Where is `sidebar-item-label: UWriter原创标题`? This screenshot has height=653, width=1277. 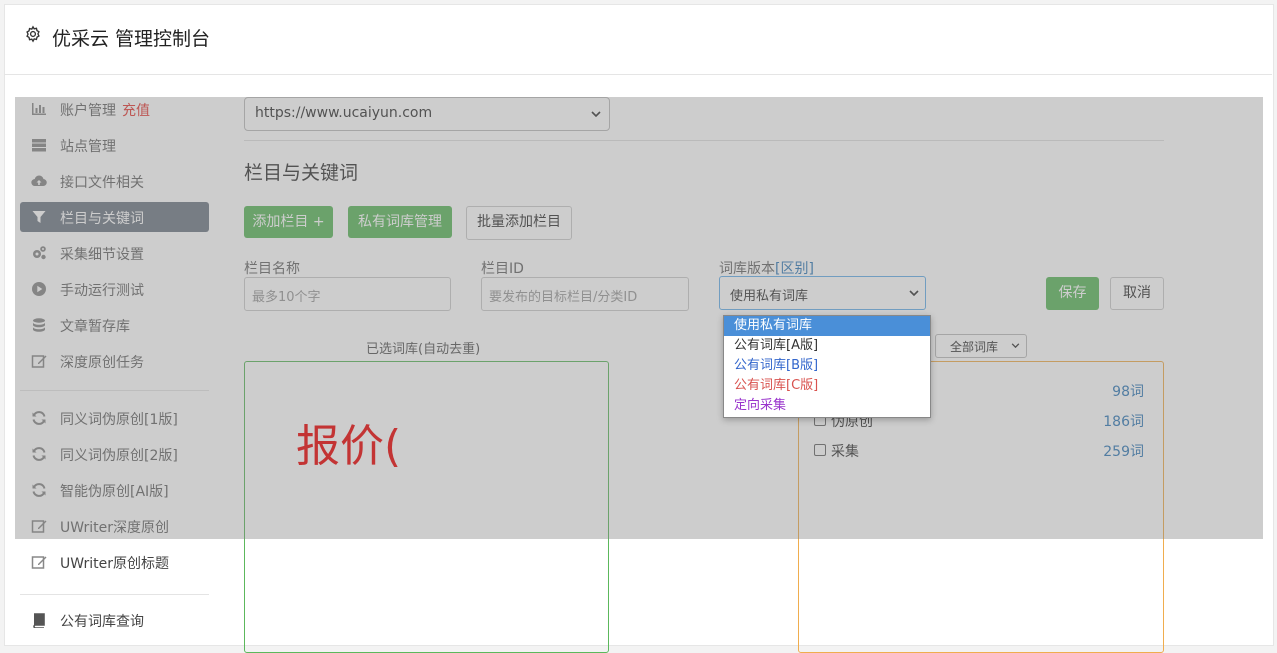
sidebar-item-label: UWriter原创标题 is located at coordinates (114, 564).